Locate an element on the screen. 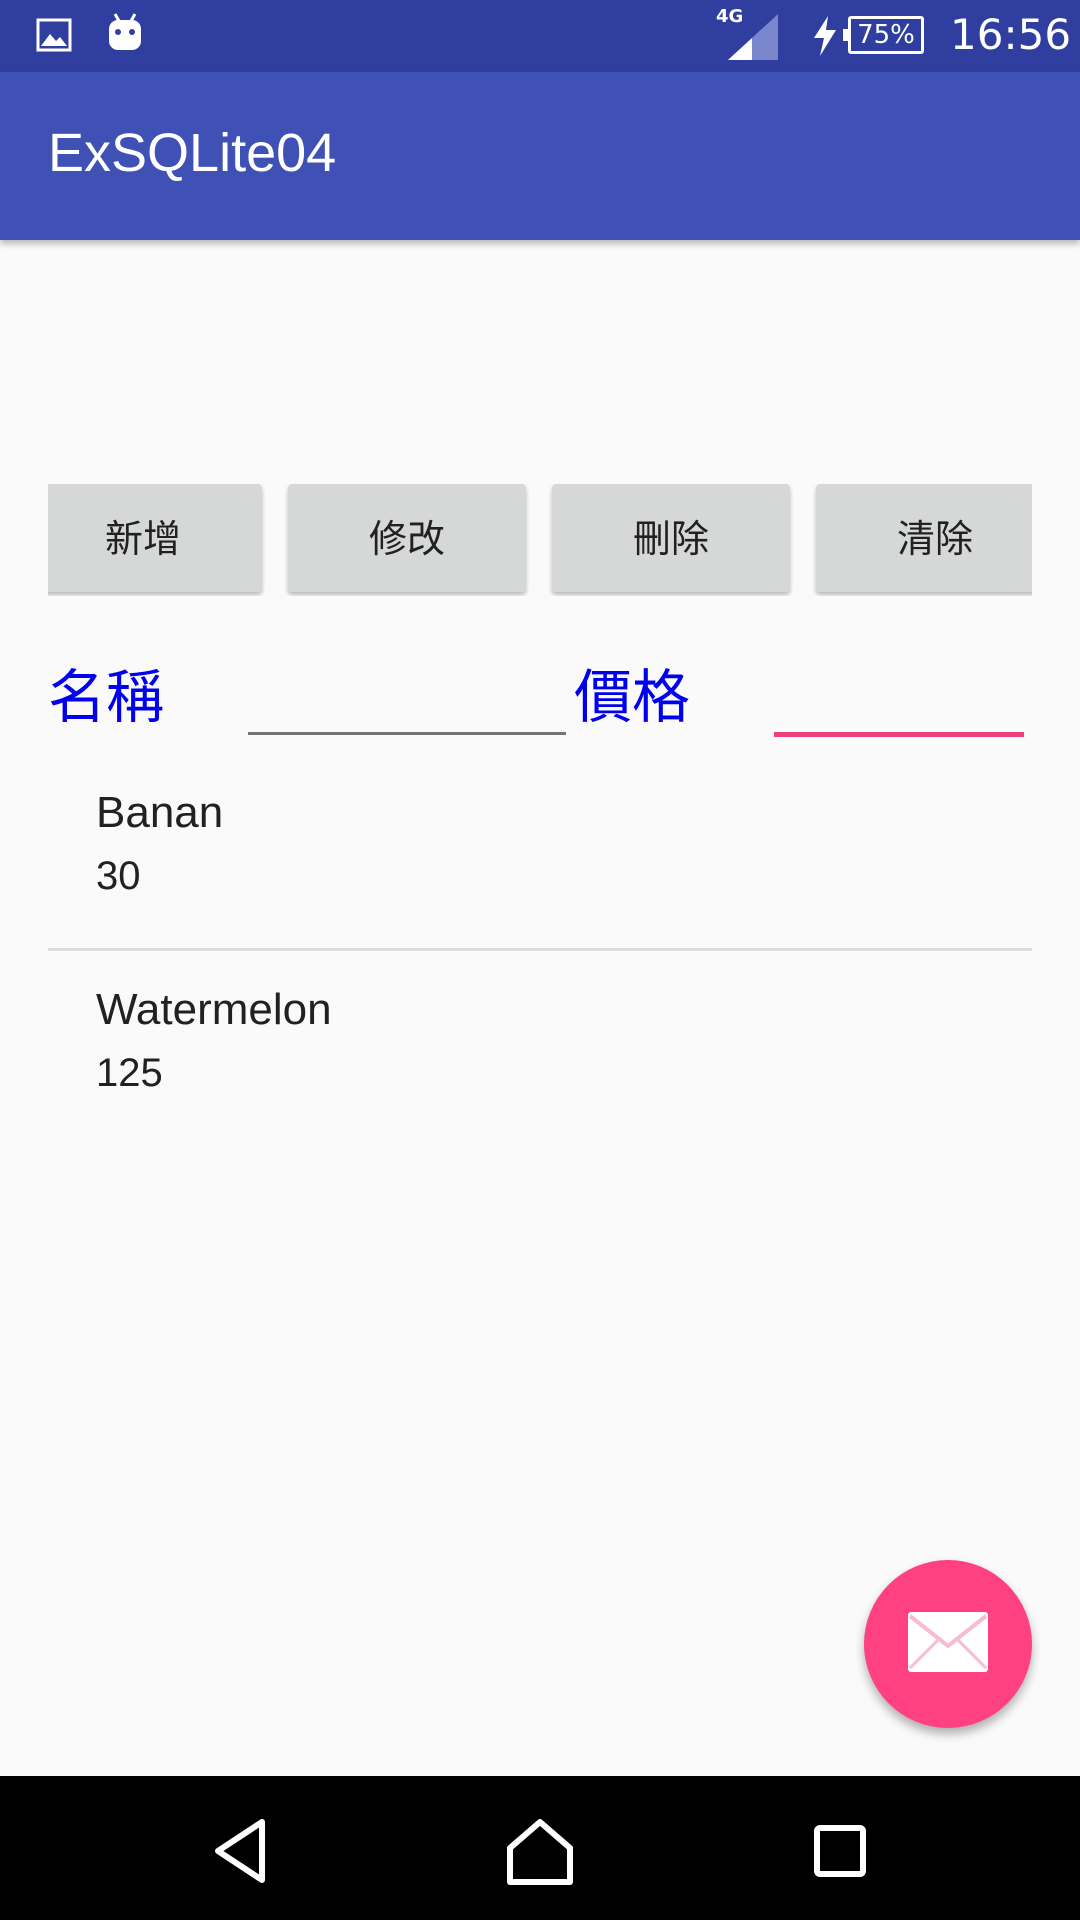 Image resolution: width=1080 pixels, height=1920 pixels. battery-icon: 75% is located at coordinates (883, 35).